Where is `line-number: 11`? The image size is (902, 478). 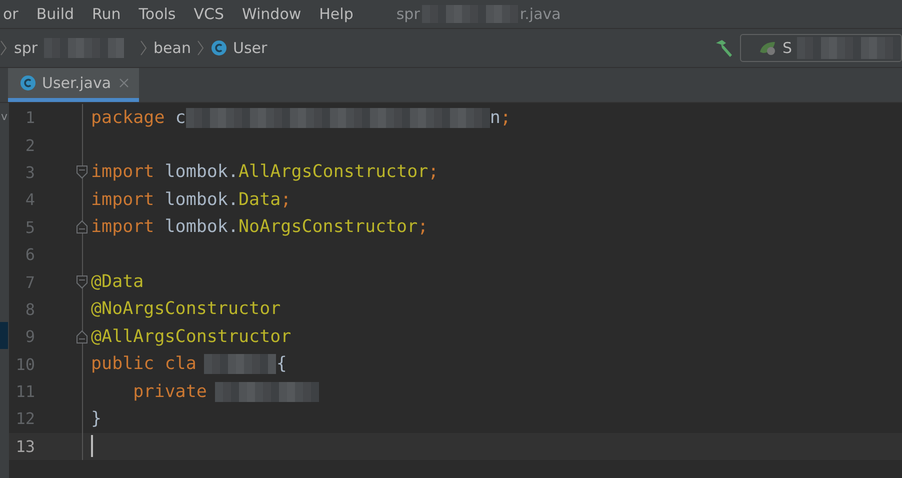 line-number: 11 is located at coordinates (24, 392).